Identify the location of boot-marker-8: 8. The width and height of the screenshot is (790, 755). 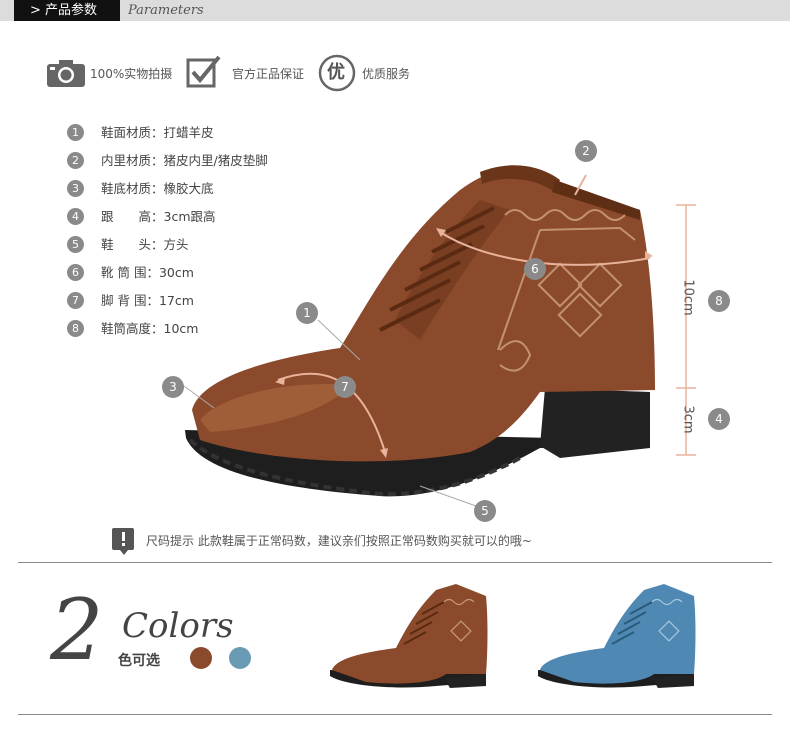
(719, 301).